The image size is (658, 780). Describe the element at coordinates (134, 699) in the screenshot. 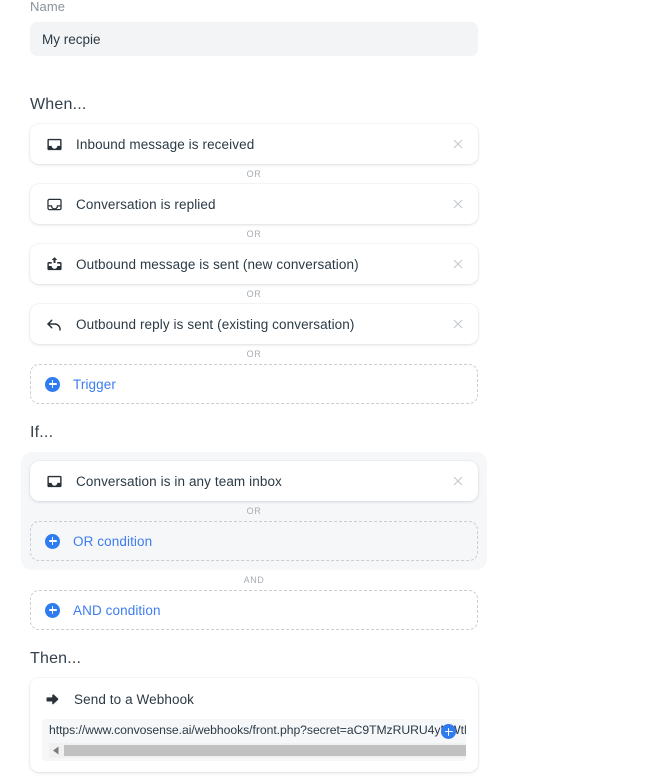

I see `webhook-action-label: Send to a Webhook` at that location.